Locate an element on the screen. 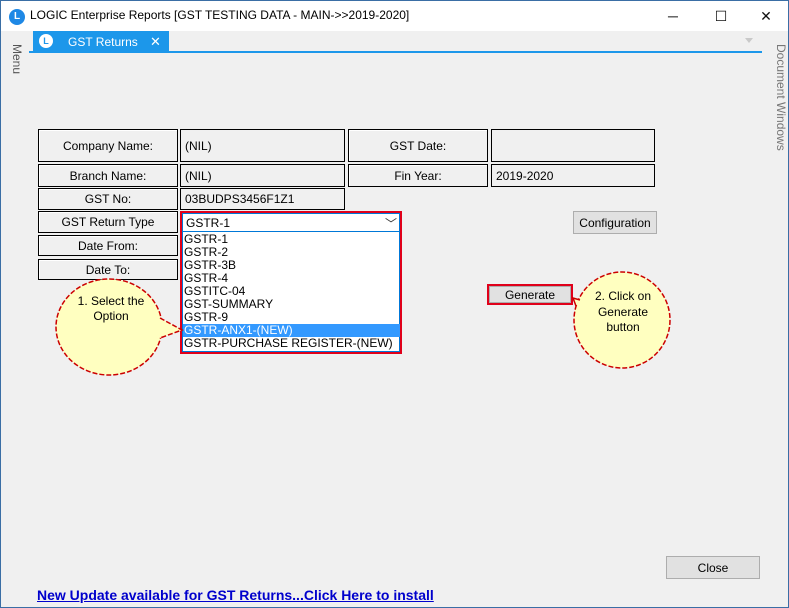 The image size is (789, 608). callout-two-line-1: 2. Click on is located at coordinates (623, 296).